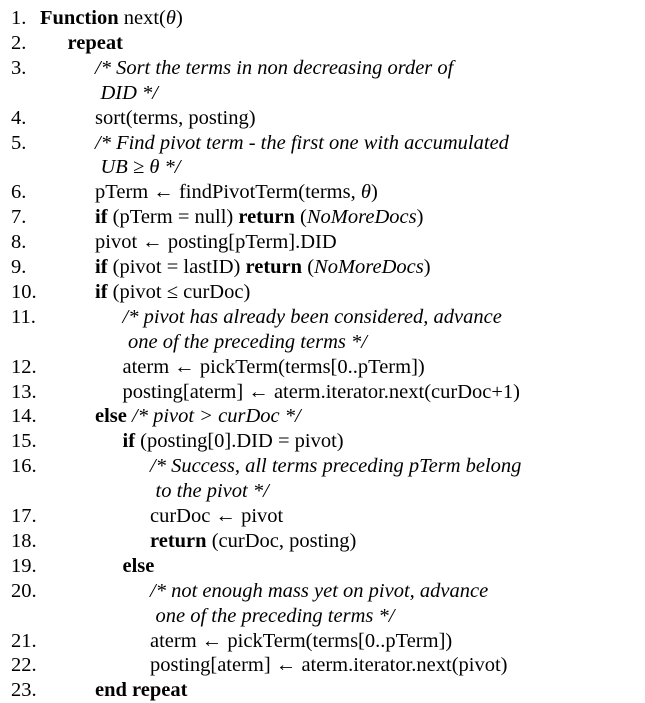 This screenshot has width=645, height=703. What do you see at coordinates (322, 43) in the screenshot?
I see `algorithm-line: 2. repeat` at bounding box center [322, 43].